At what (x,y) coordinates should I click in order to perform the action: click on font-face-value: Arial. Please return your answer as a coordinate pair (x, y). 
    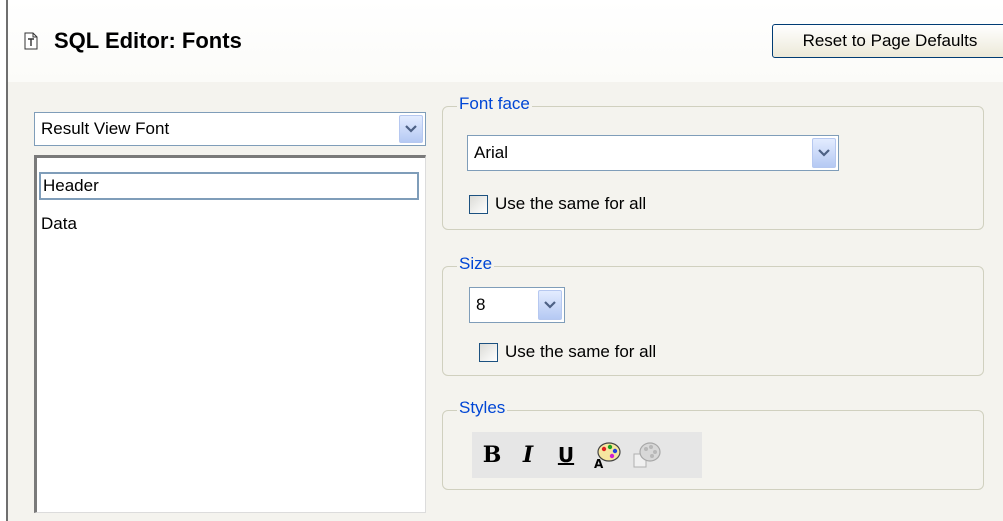
    Looking at the image, I should click on (491, 152).